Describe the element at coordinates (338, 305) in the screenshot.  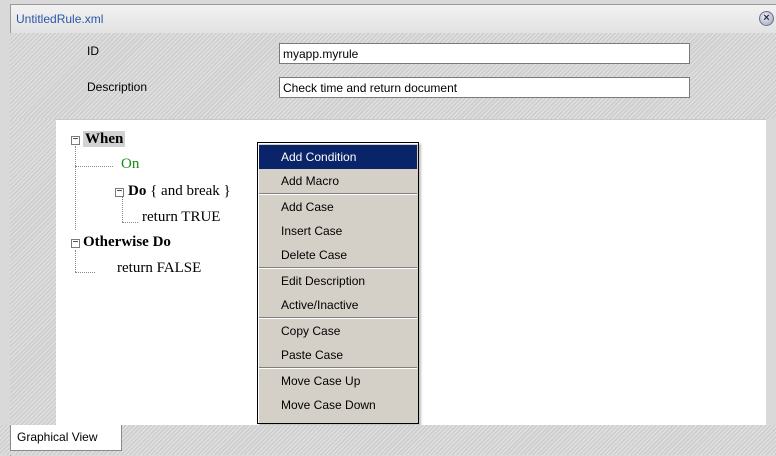
I see `menu-item-active-inactive: Active/Inactive` at that location.